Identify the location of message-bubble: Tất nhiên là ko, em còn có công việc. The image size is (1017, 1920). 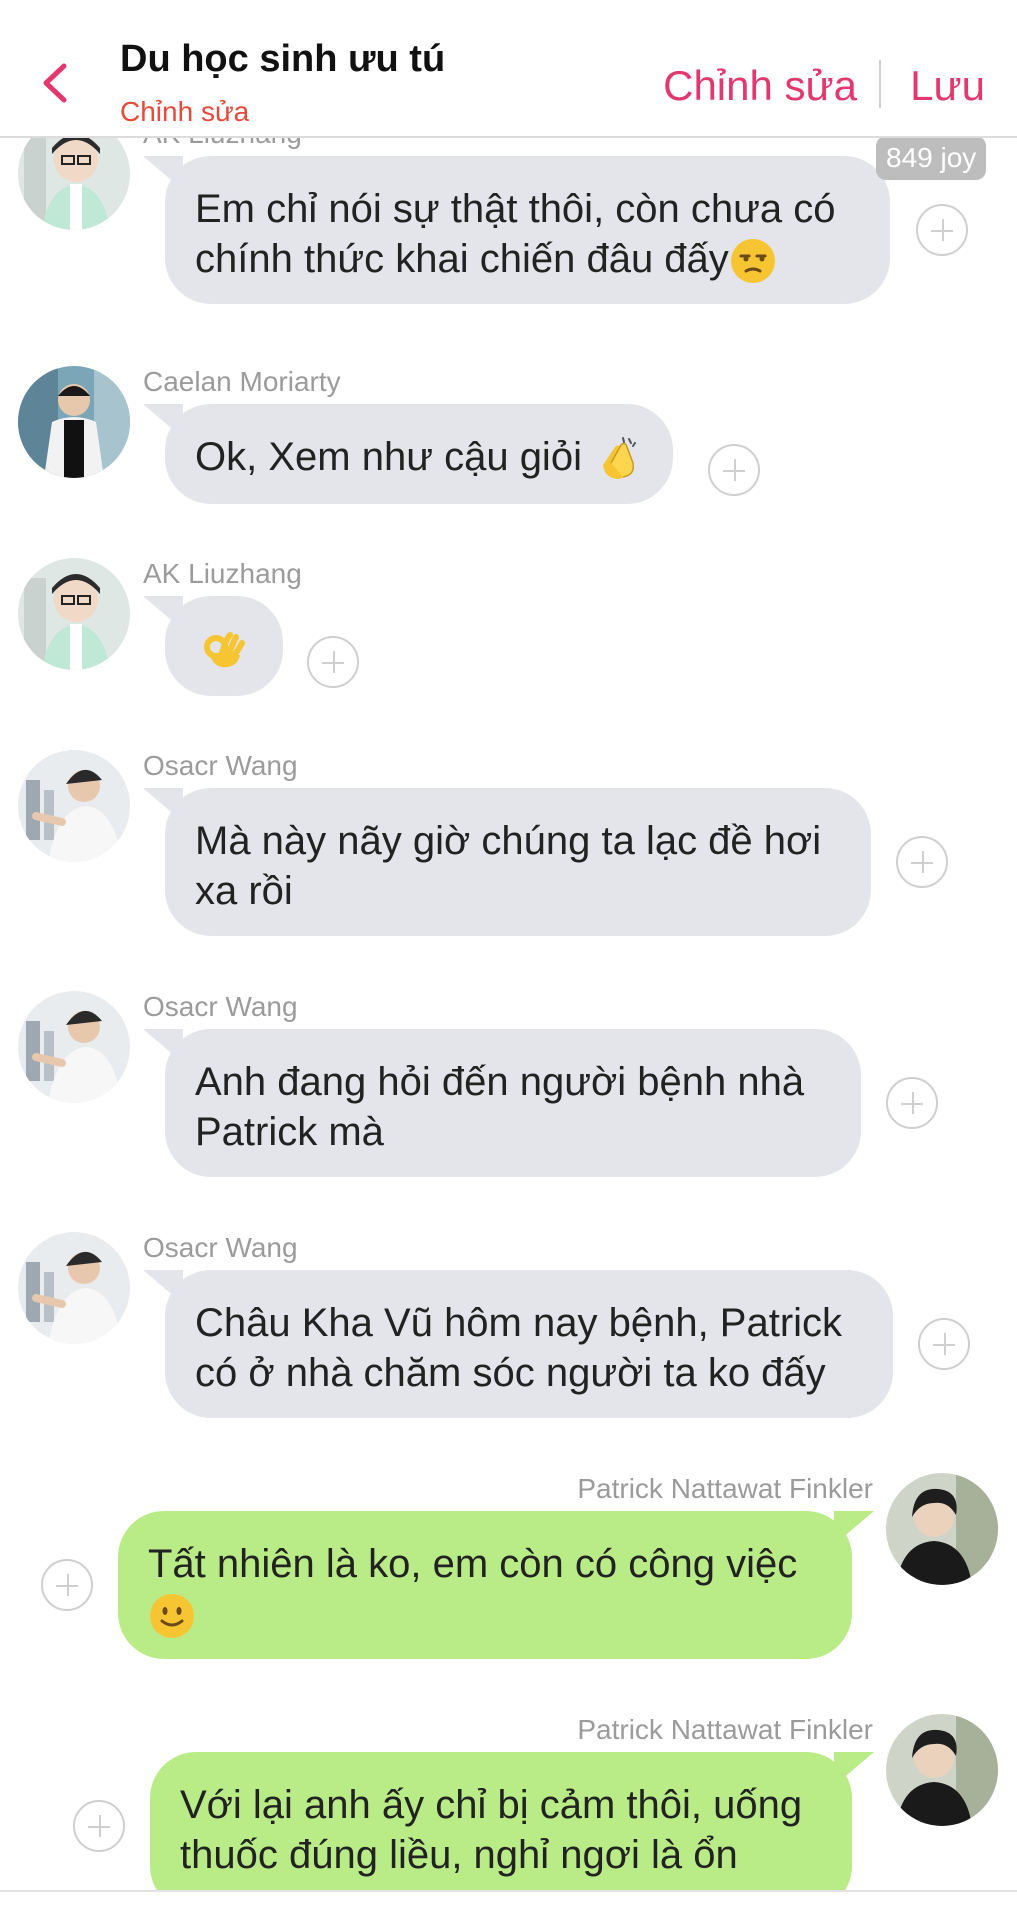
(485, 1585).